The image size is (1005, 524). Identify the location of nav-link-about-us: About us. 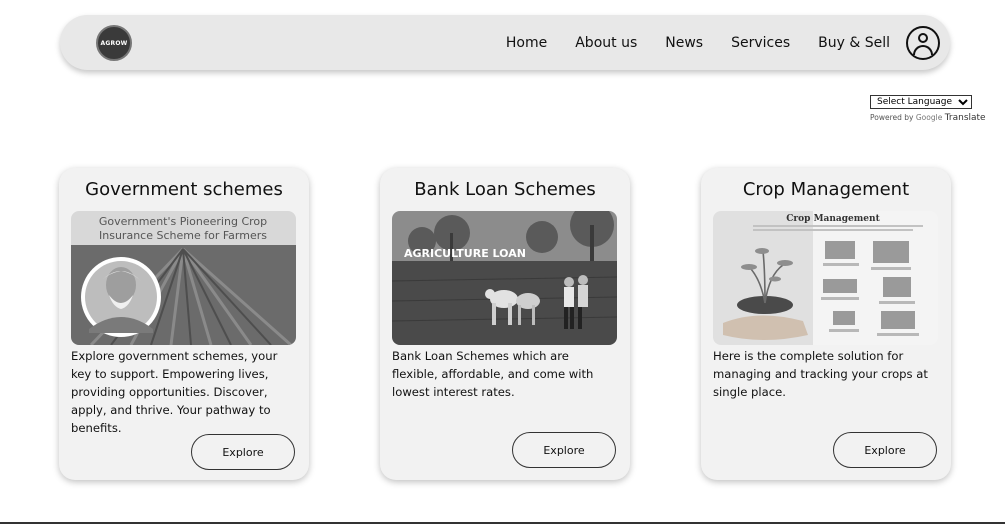
(606, 43).